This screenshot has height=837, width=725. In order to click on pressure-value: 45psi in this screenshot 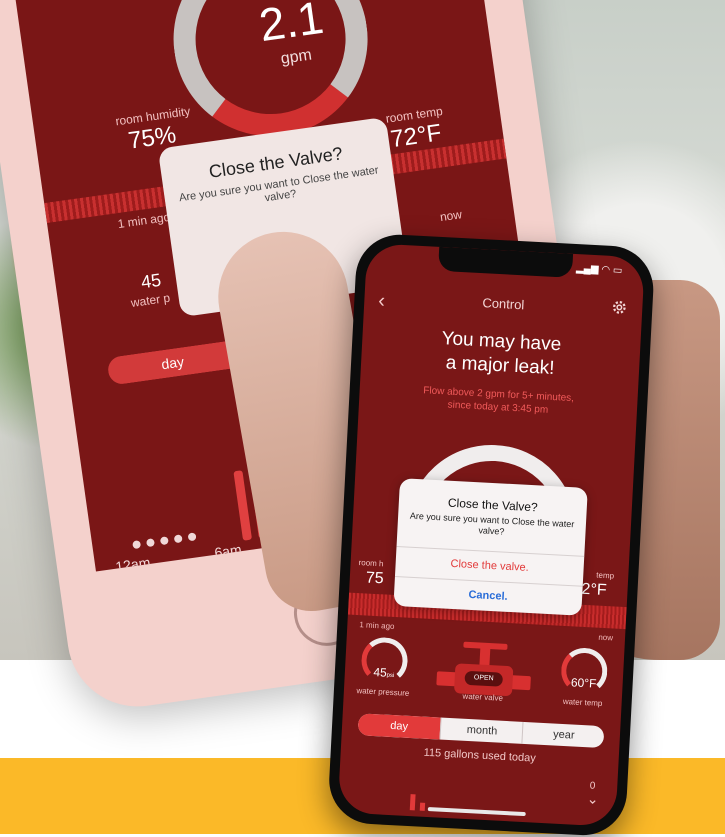, I will do `click(384, 672)`.